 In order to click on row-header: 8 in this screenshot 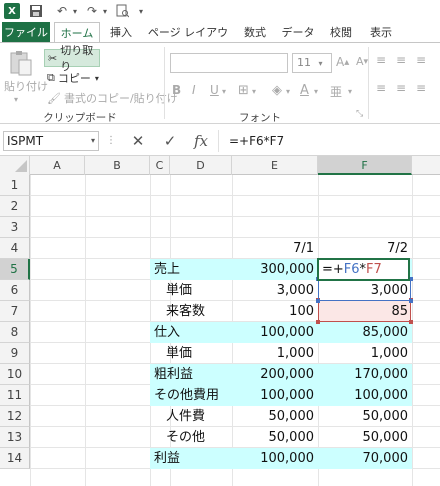, I will do `click(15, 332)`.